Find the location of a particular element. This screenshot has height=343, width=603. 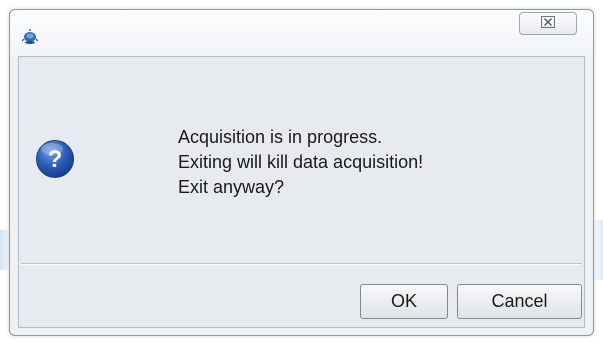

message-line-3: Exit anyway? is located at coordinates (231, 187).